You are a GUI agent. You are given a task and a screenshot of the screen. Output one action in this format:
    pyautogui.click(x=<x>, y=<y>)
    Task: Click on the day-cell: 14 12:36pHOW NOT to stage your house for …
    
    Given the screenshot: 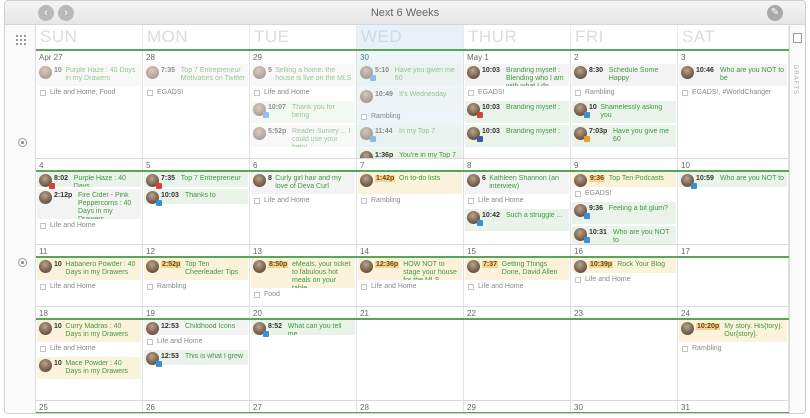 What is the action you would take?
    pyautogui.click(x=410, y=276)
    